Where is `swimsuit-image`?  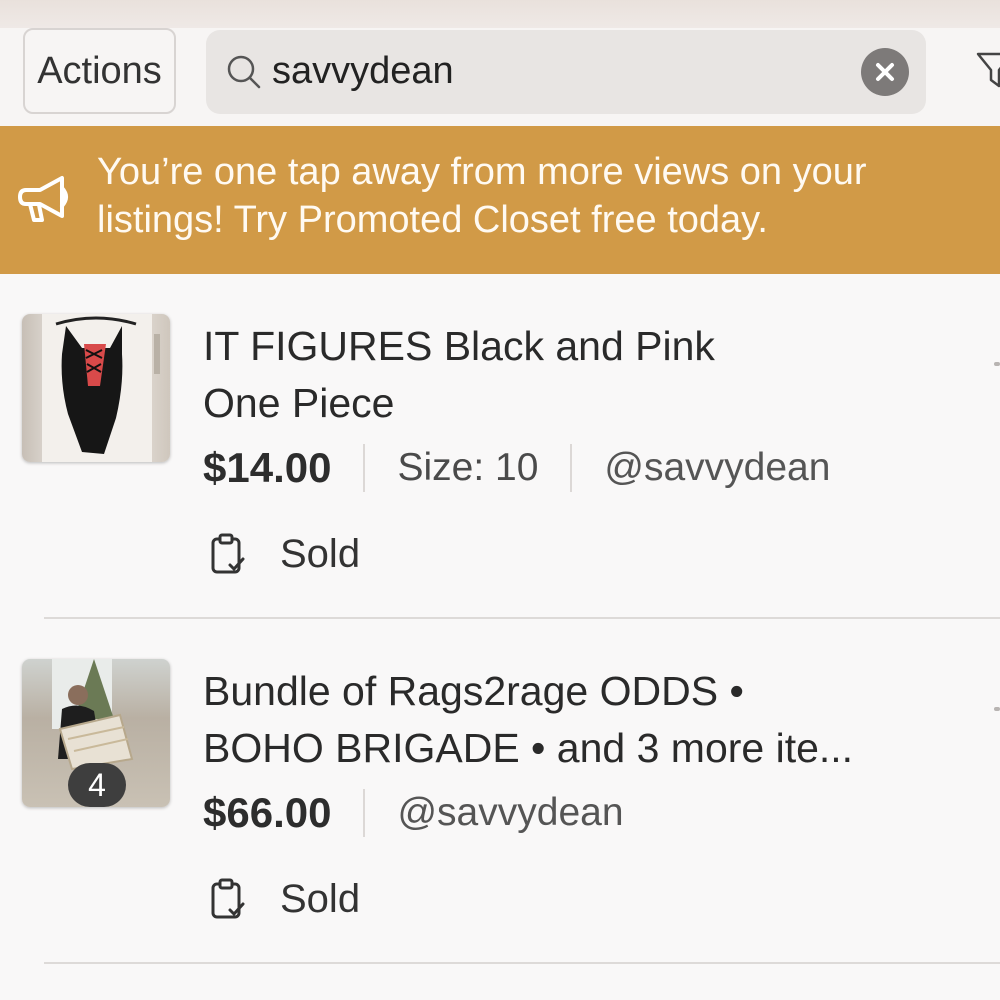
swimsuit-image is located at coordinates (101, 388).